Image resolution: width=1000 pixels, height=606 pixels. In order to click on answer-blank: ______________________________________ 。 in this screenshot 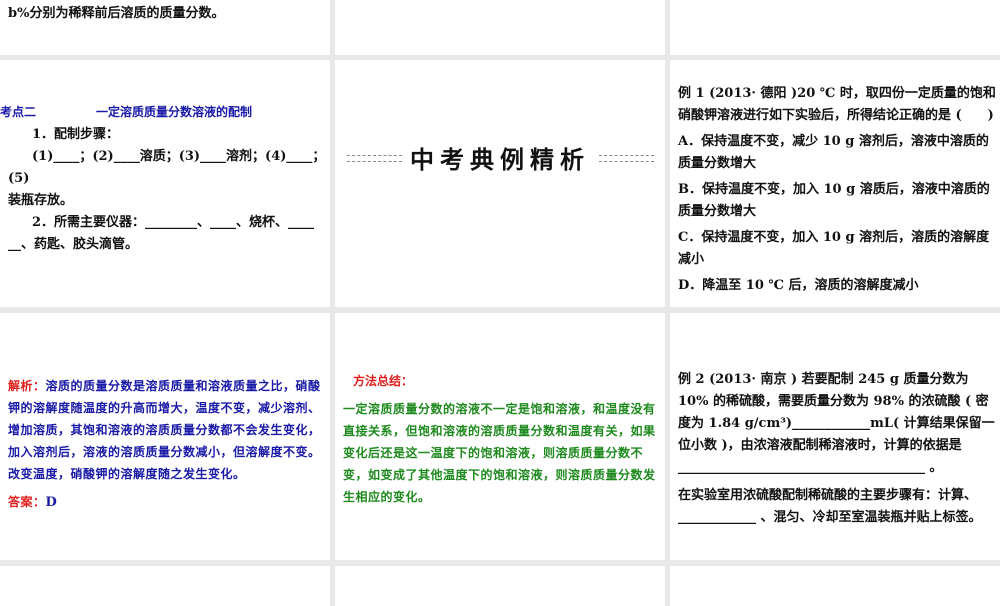, I will do `click(810, 467)`.